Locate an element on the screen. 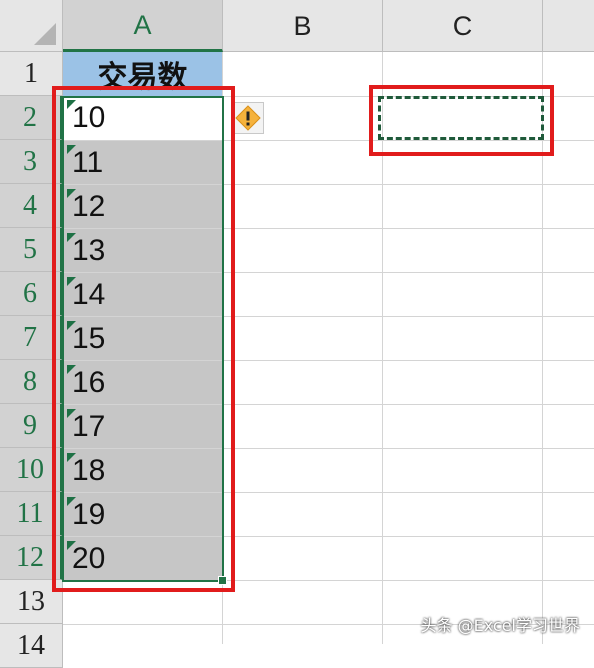 Image resolution: width=594 pixels, height=668 pixels. column-header-d is located at coordinates (568, 26).